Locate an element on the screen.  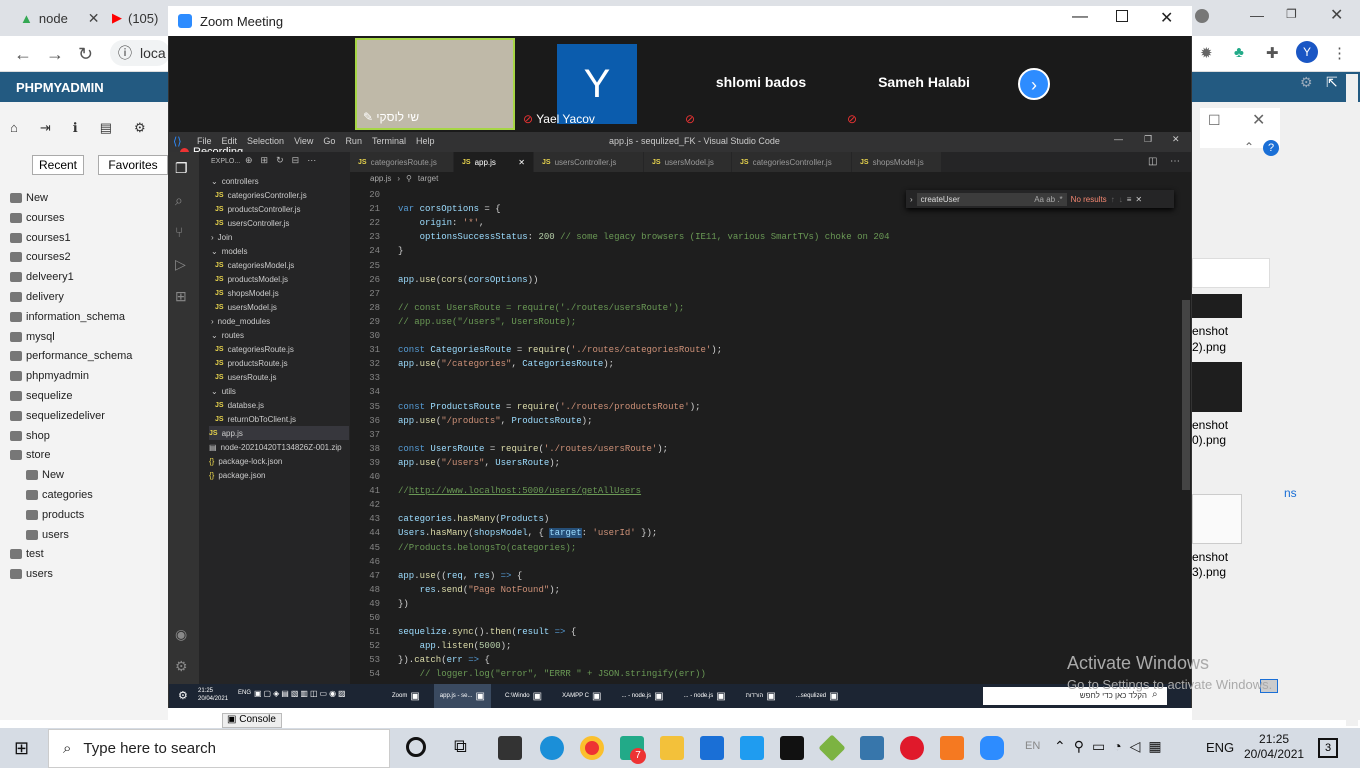
file-tree-item: JS shopsModel.js is located at coordinates (247, 293).